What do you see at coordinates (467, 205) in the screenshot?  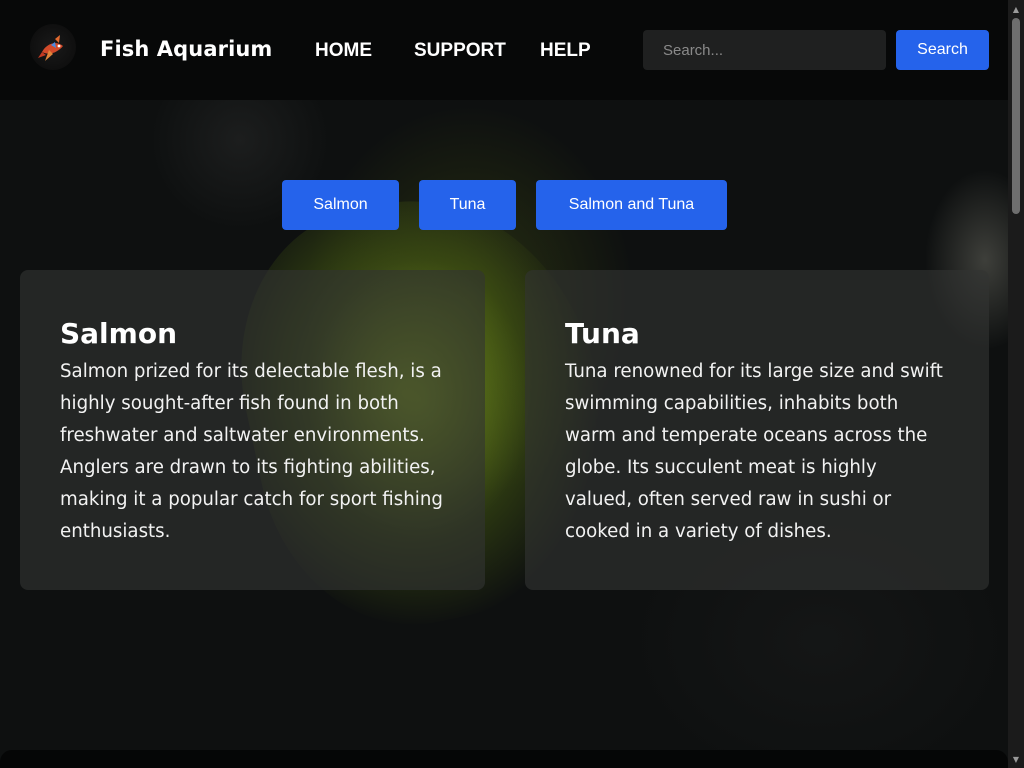 I see `filter-tuna-button: Tuna` at bounding box center [467, 205].